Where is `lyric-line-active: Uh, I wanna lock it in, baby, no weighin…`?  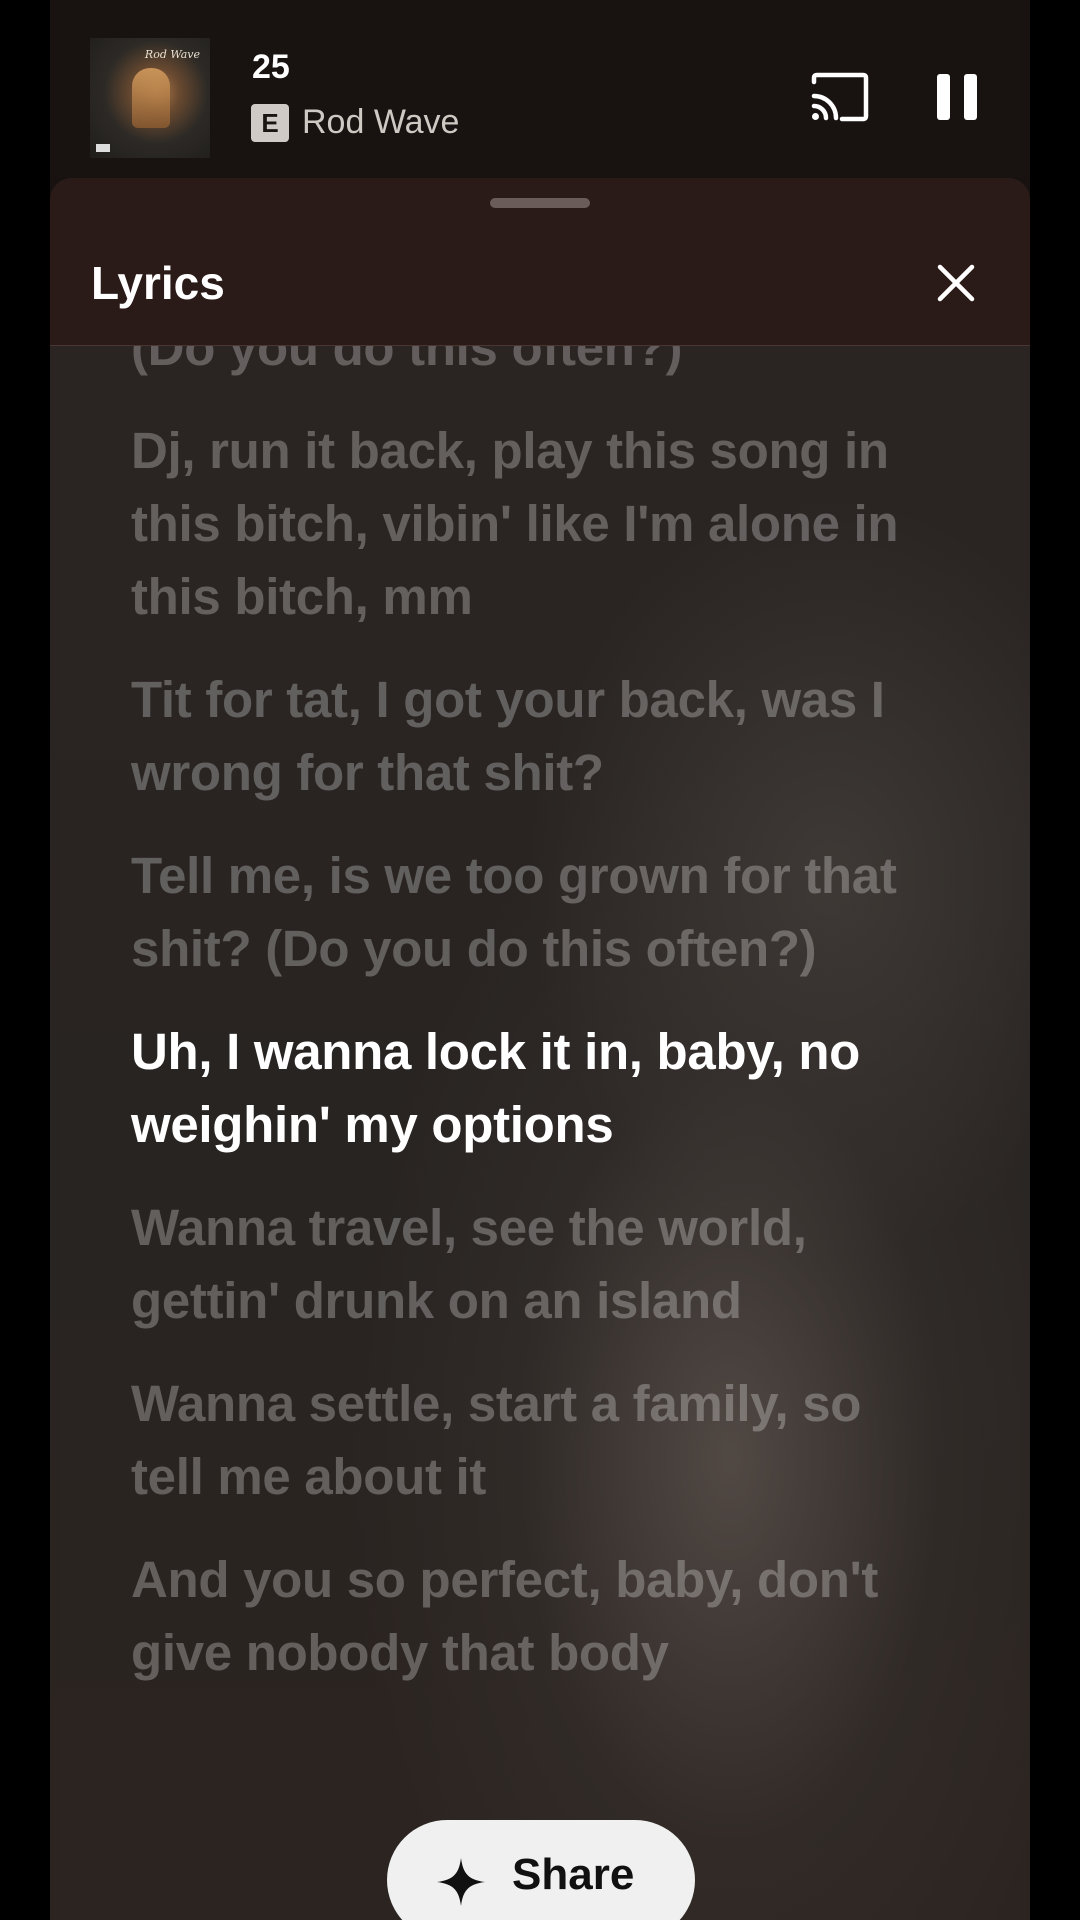 lyric-line-active: Uh, I wanna lock it in, baby, no weighin… is located at coordinates (521, 1088).